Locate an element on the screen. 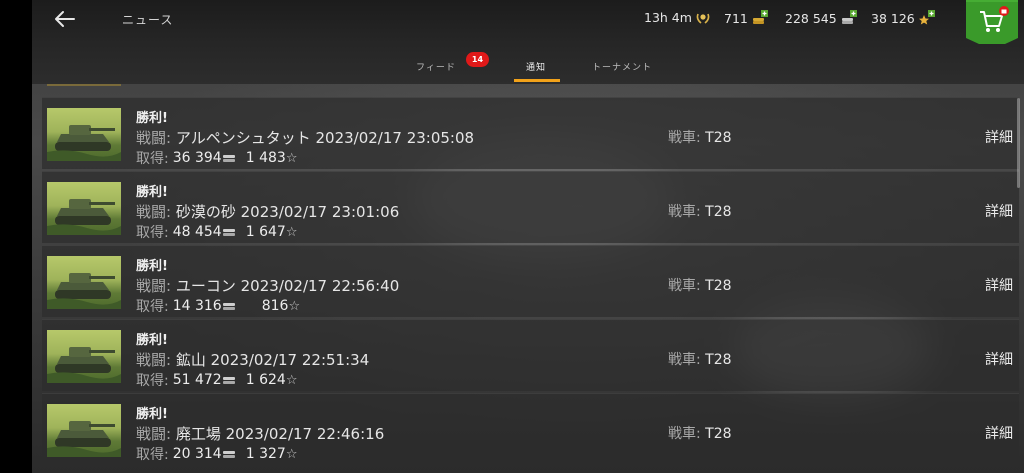 The width and height of the screenshot is (1024, 473). credits-balance: 228 545 is located at coordinates (821, 18).